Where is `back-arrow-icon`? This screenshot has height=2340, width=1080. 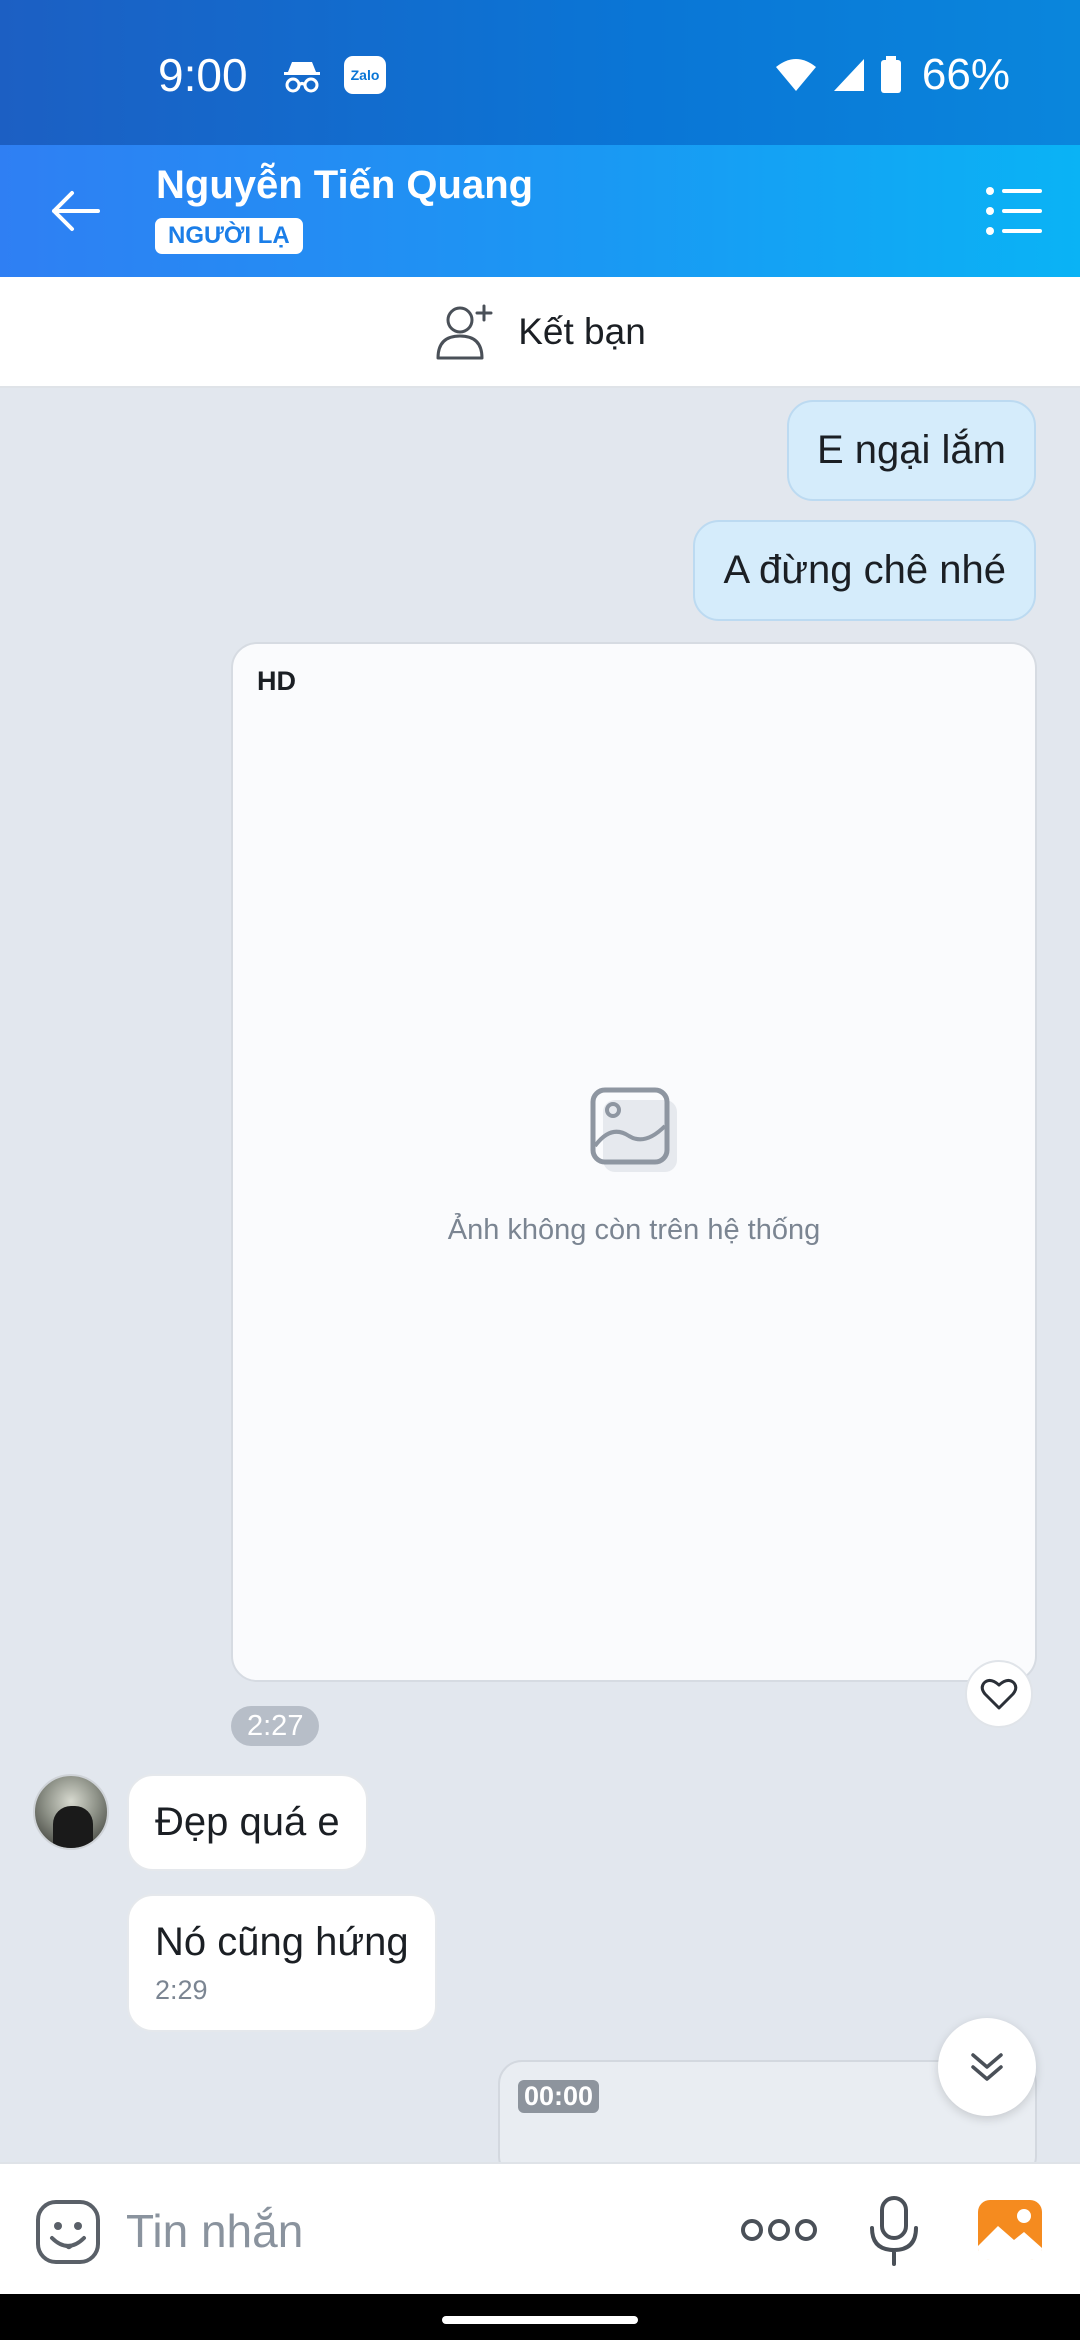
back-arrow-icon is located at coordinates (76, 211).